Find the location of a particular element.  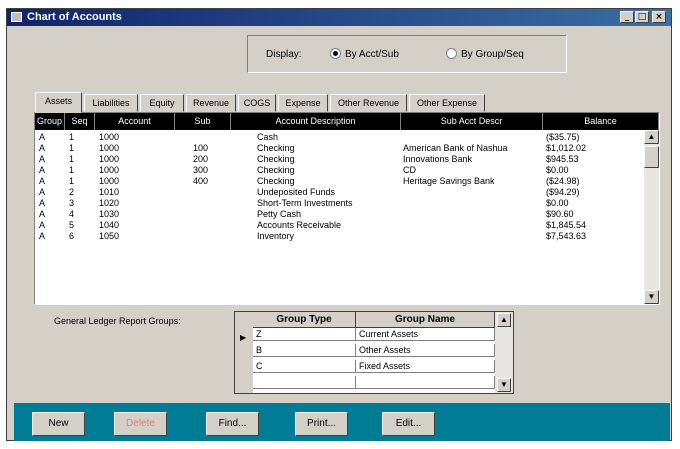

table-row: A 4 1030 Petty Cash $90.60 is located at coordinates (339, 214).